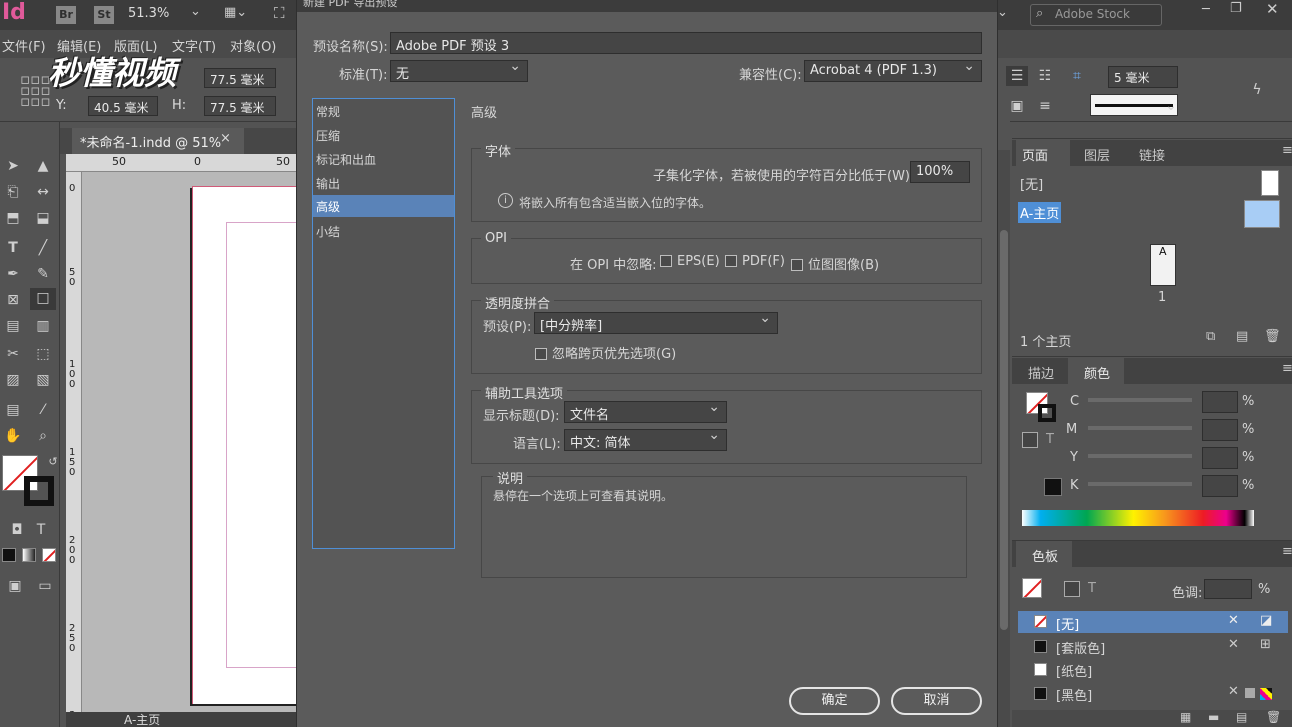  I want to click on category-marks-bleeds: 标记和出血, so click(384, 162).